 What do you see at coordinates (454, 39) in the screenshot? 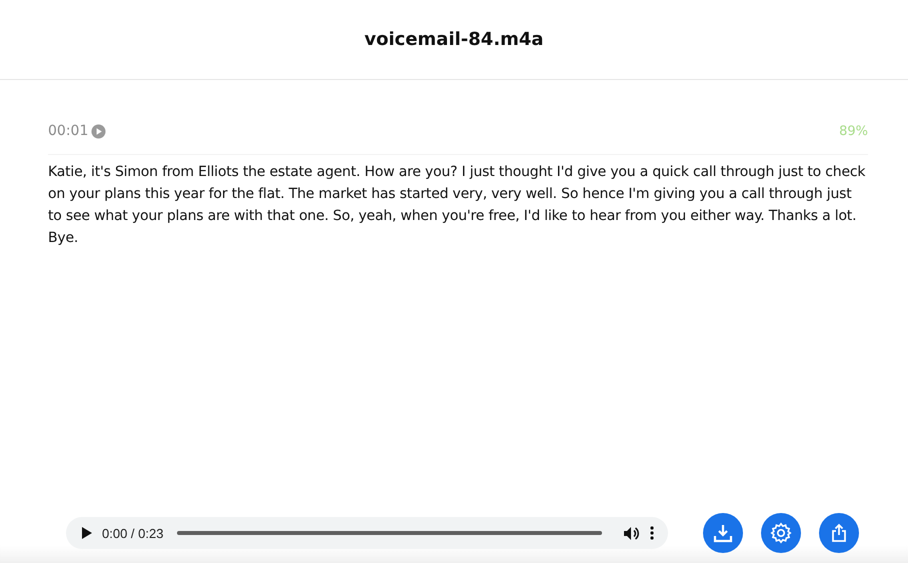
I see `window-title: voicemail-84.m4a` at bounding box center [454, 39].